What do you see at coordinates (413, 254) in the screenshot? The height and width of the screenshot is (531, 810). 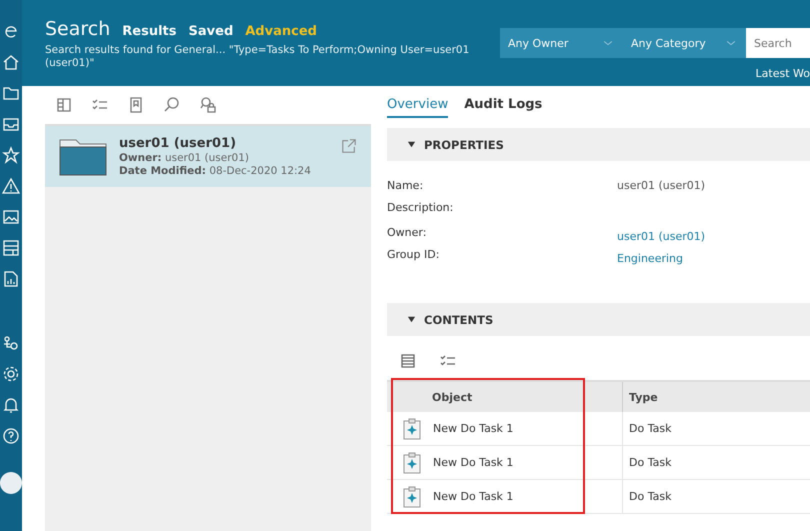 I see `property-label: Group ID:` at bounding box center [413, 254].